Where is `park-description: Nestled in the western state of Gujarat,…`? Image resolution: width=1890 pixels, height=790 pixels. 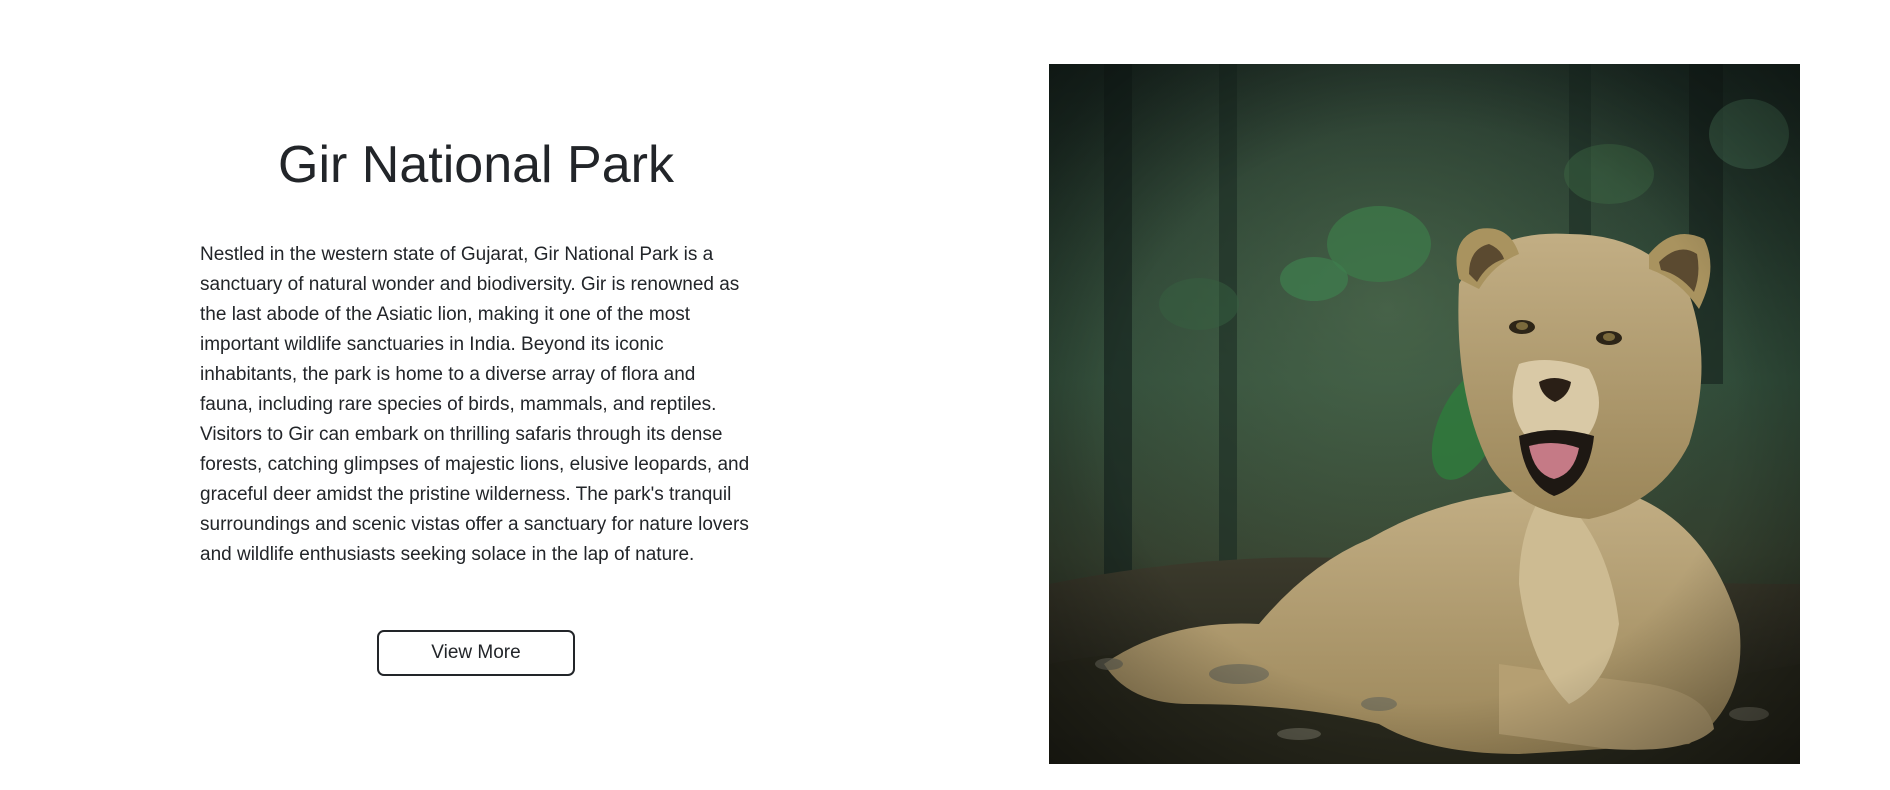
park-description: Nestled in the western state of Gujarat,… is located at coordinates (475, 404).